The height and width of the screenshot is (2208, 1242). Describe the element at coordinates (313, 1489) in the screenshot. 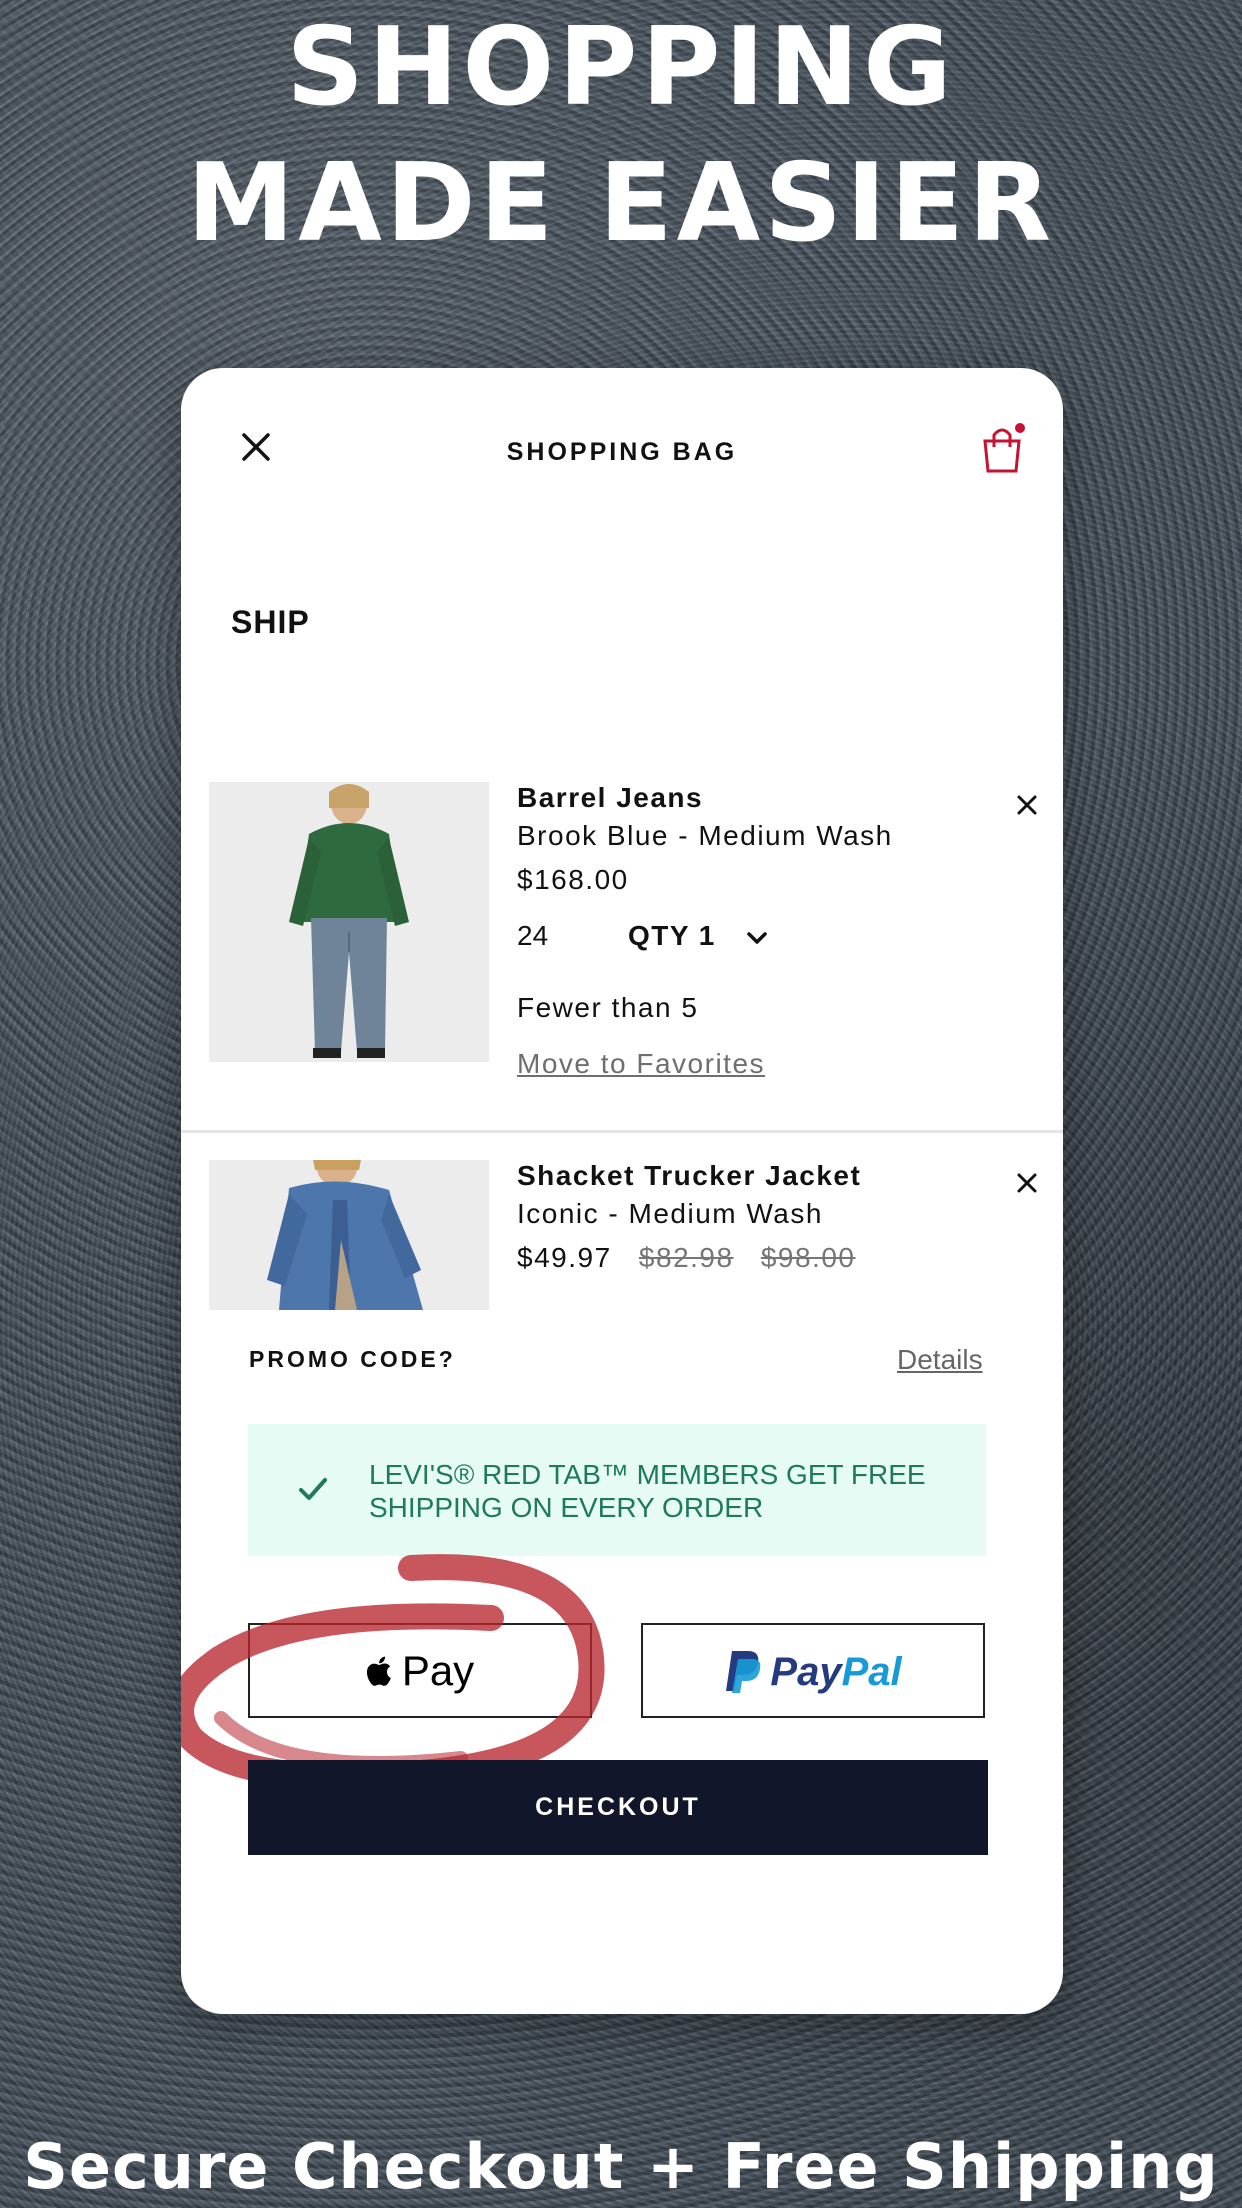

I see `check-icon` at that location.